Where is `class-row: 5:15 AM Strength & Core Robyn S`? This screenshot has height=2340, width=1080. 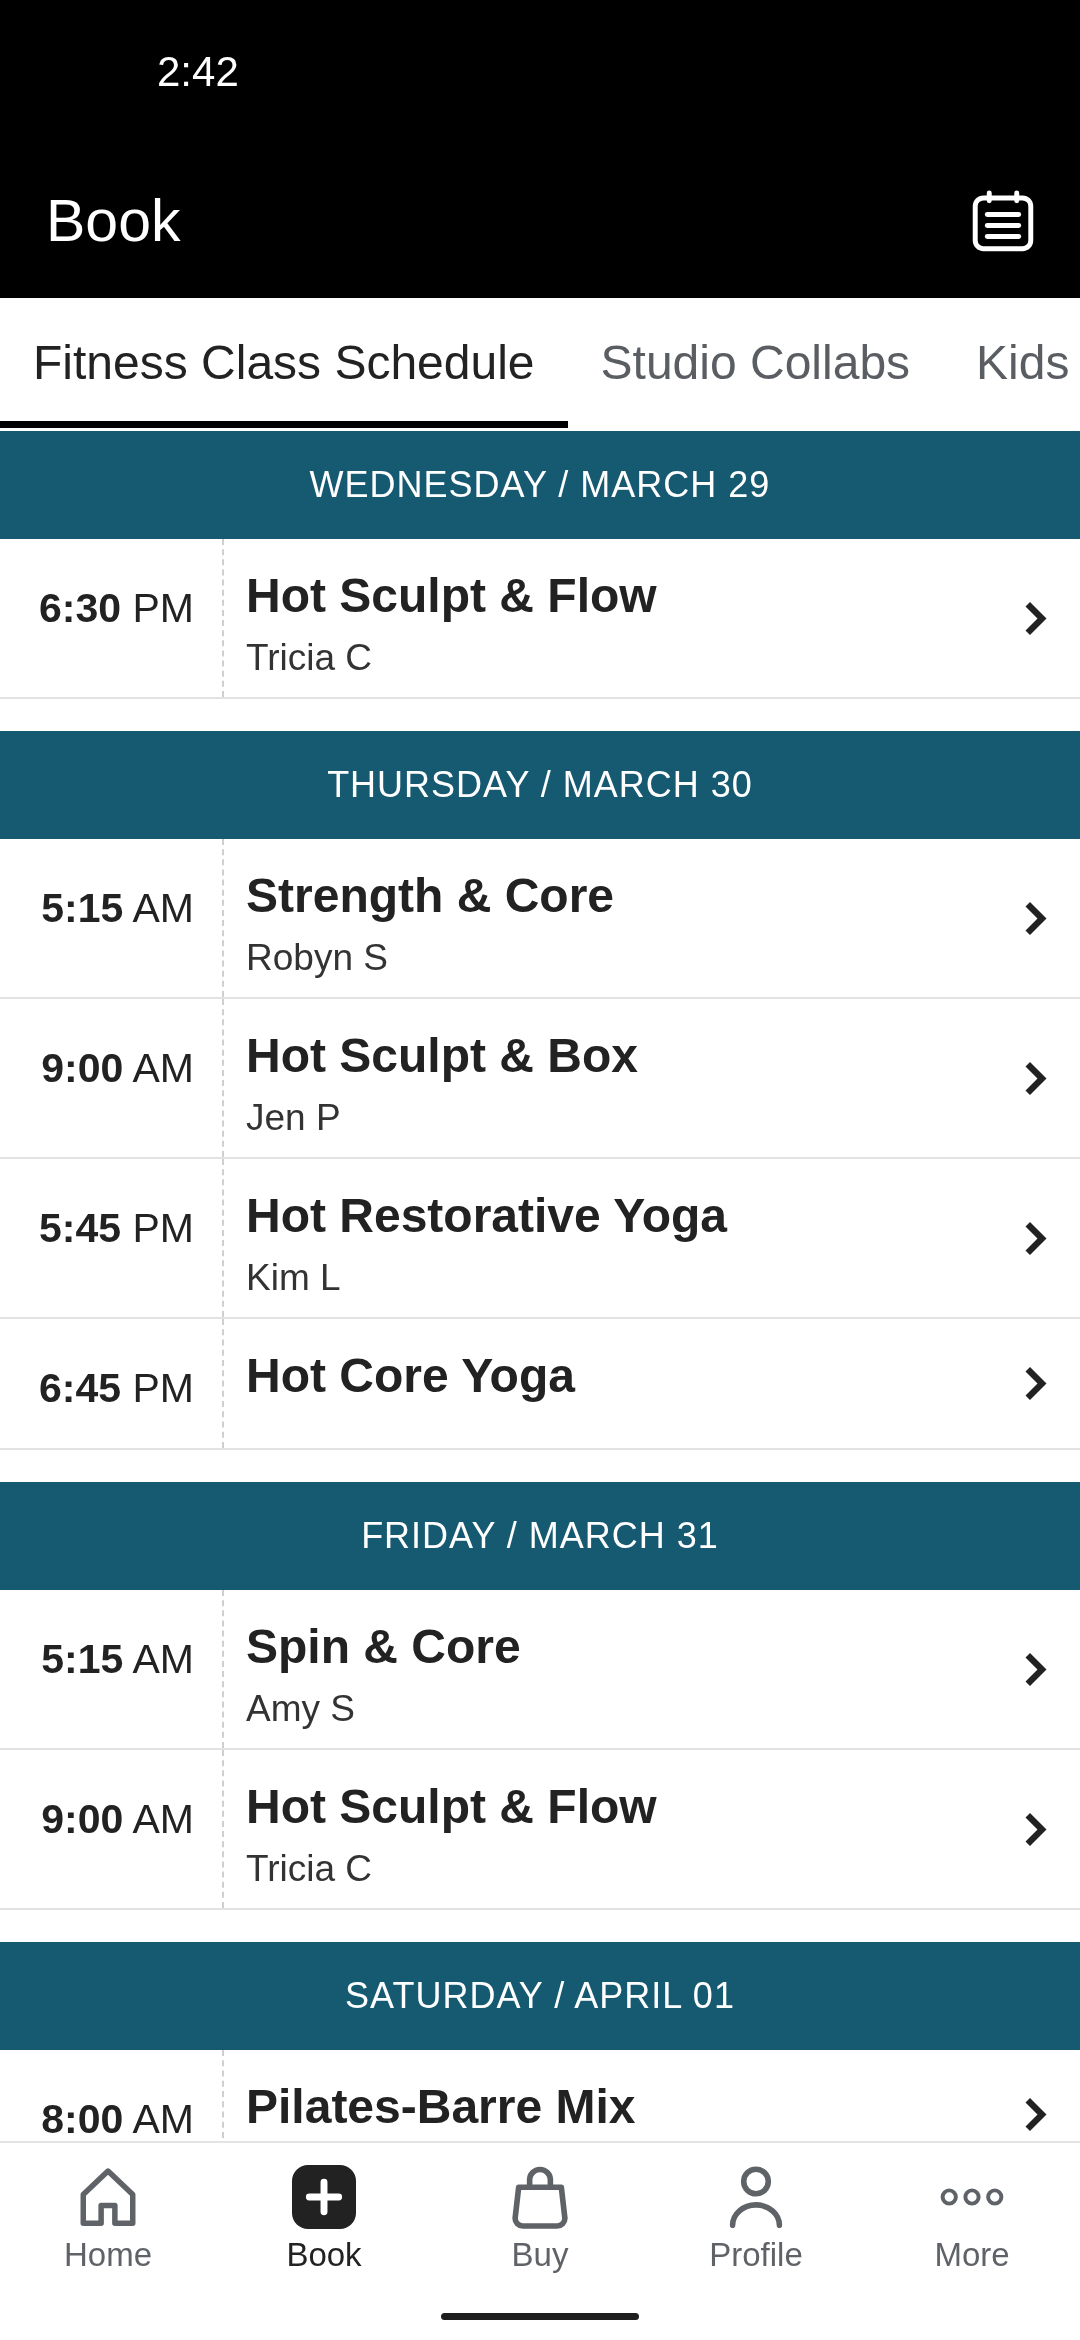
class-row: 5:15 AM Strength & Core Robyn S is located at coordinates (540, 919).